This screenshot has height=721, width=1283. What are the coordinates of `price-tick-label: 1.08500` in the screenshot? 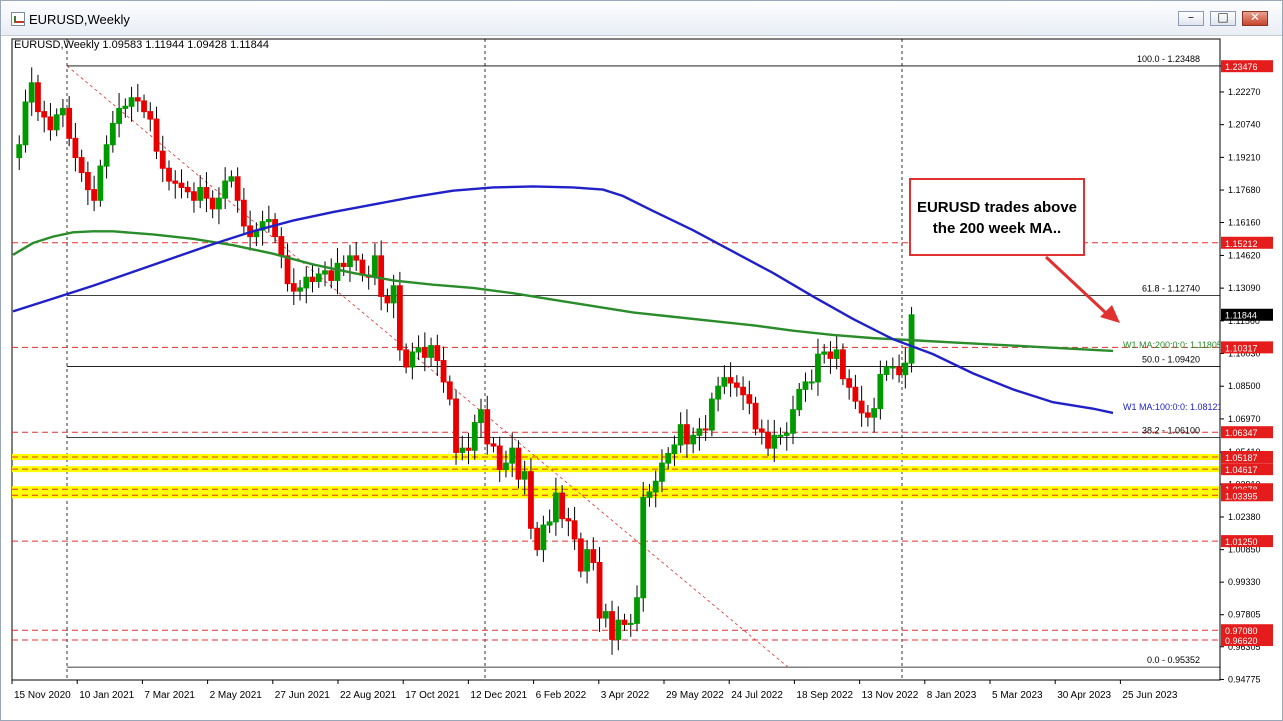 It's located at (1244, 386).